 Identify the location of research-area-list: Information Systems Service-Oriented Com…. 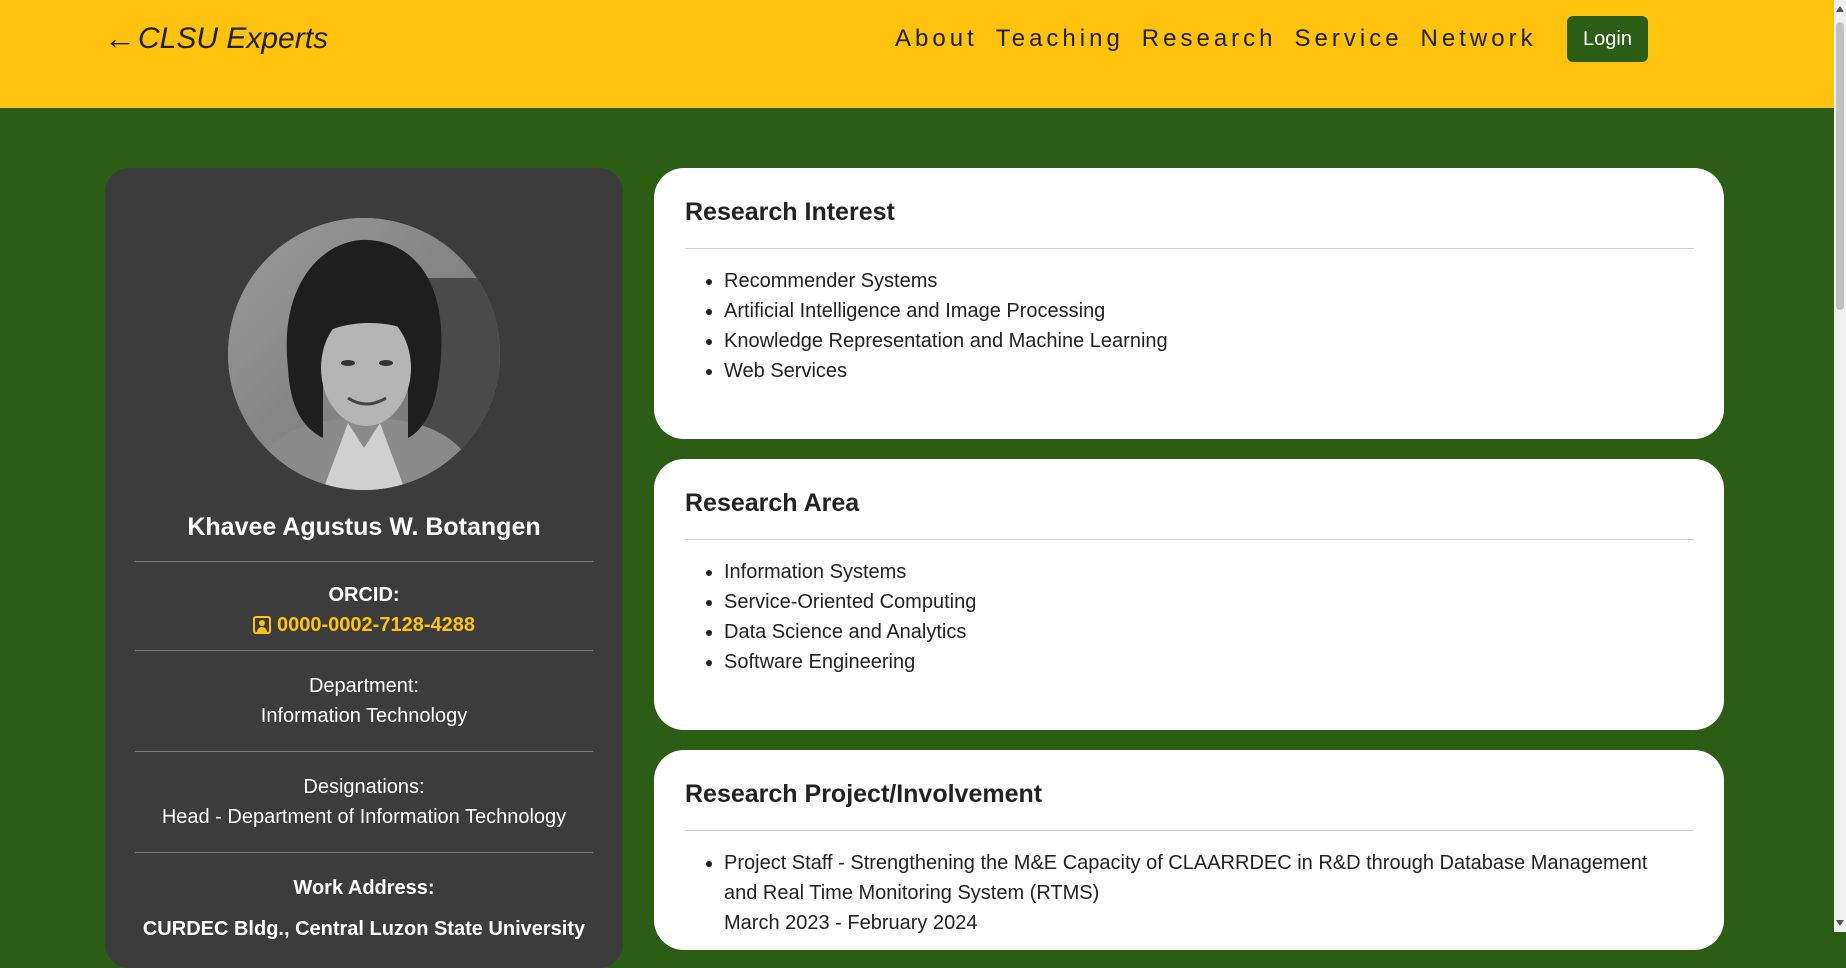
(1190, 617).